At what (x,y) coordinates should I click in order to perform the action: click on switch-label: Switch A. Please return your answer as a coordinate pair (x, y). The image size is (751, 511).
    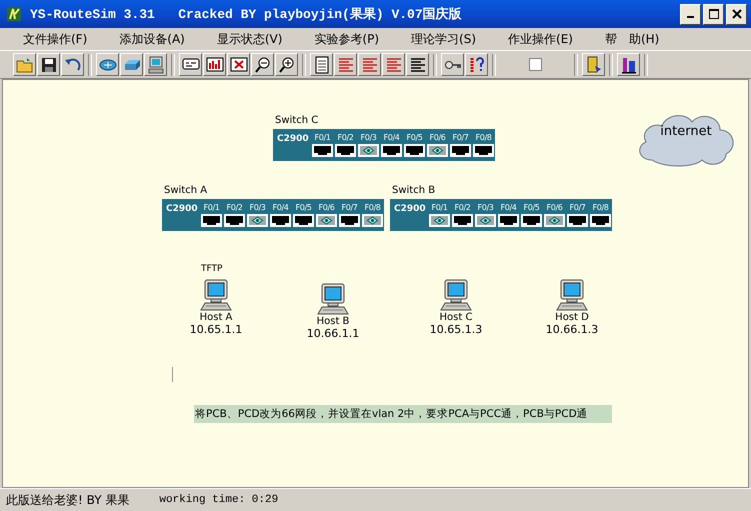
    Looking at the image, I should click on (185, 190).